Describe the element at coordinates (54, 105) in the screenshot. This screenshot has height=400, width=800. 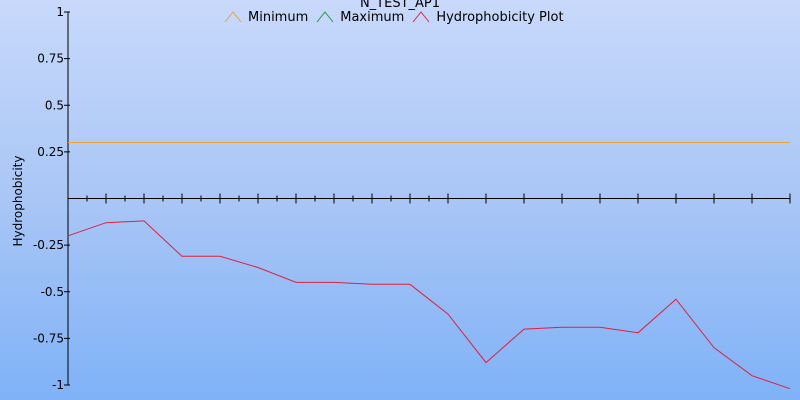
I see `y-tick-label: 0.5` at that location.